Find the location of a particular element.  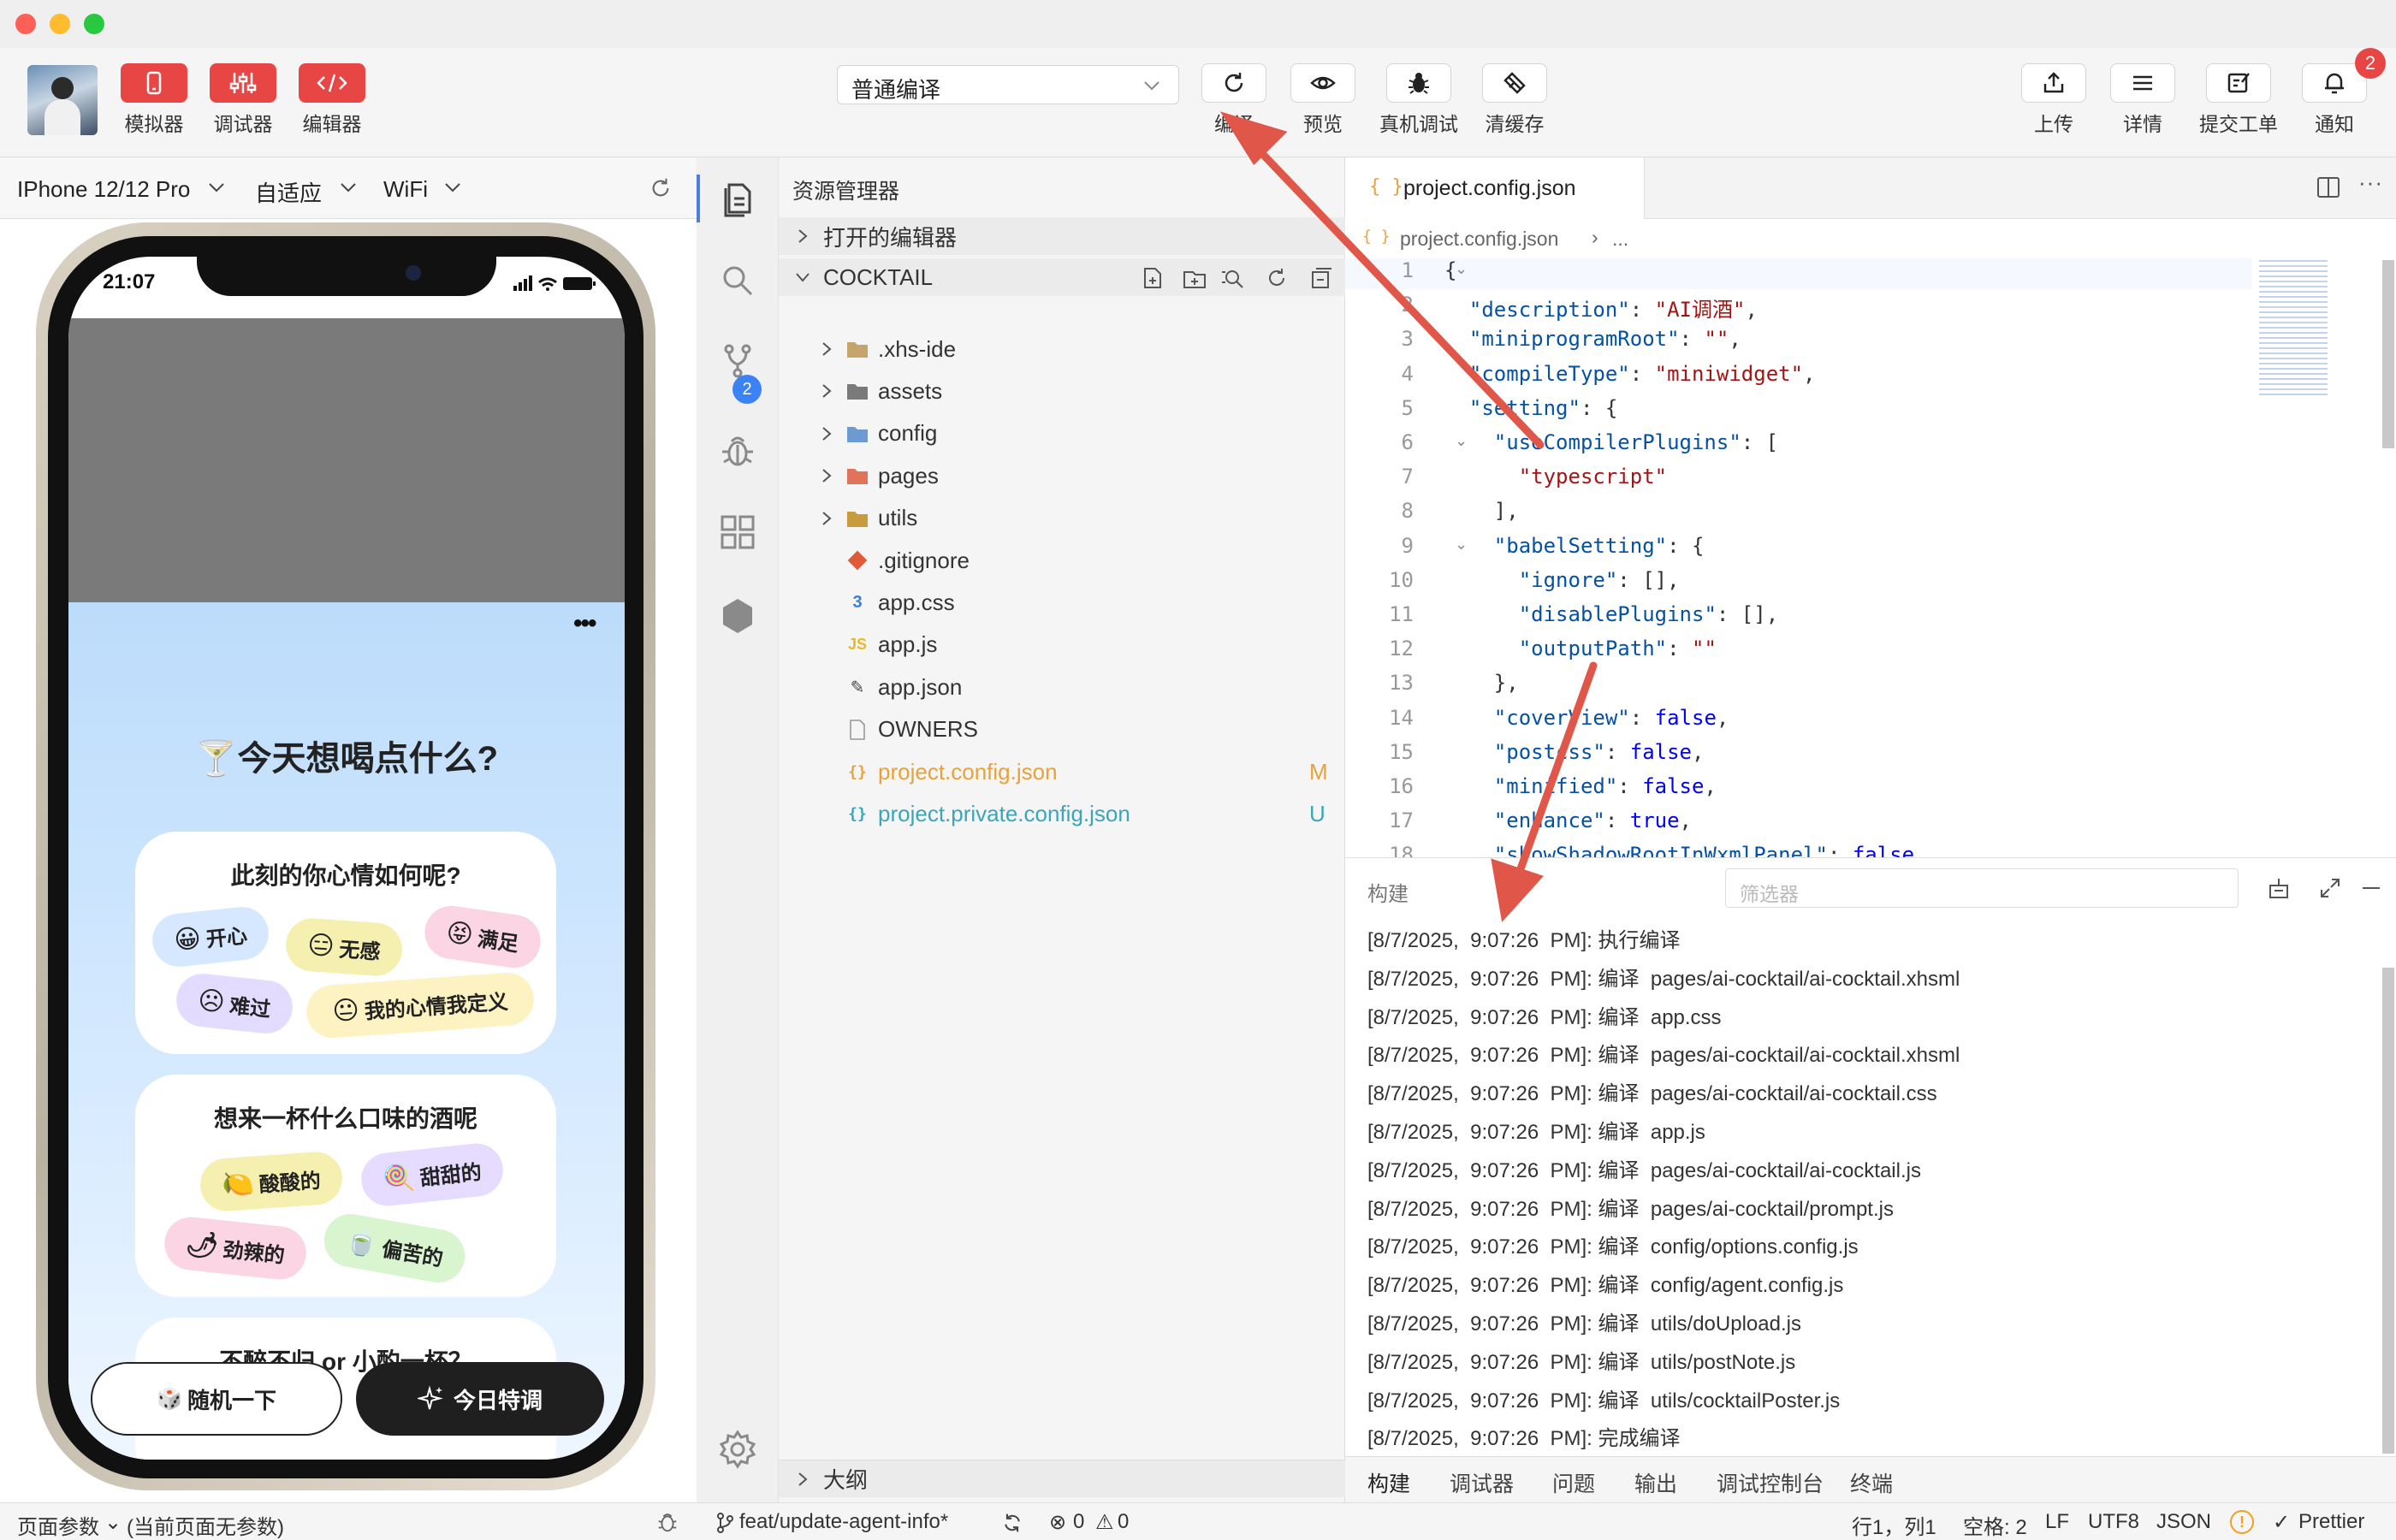

upload-button is located at coordinates (2053, 83).